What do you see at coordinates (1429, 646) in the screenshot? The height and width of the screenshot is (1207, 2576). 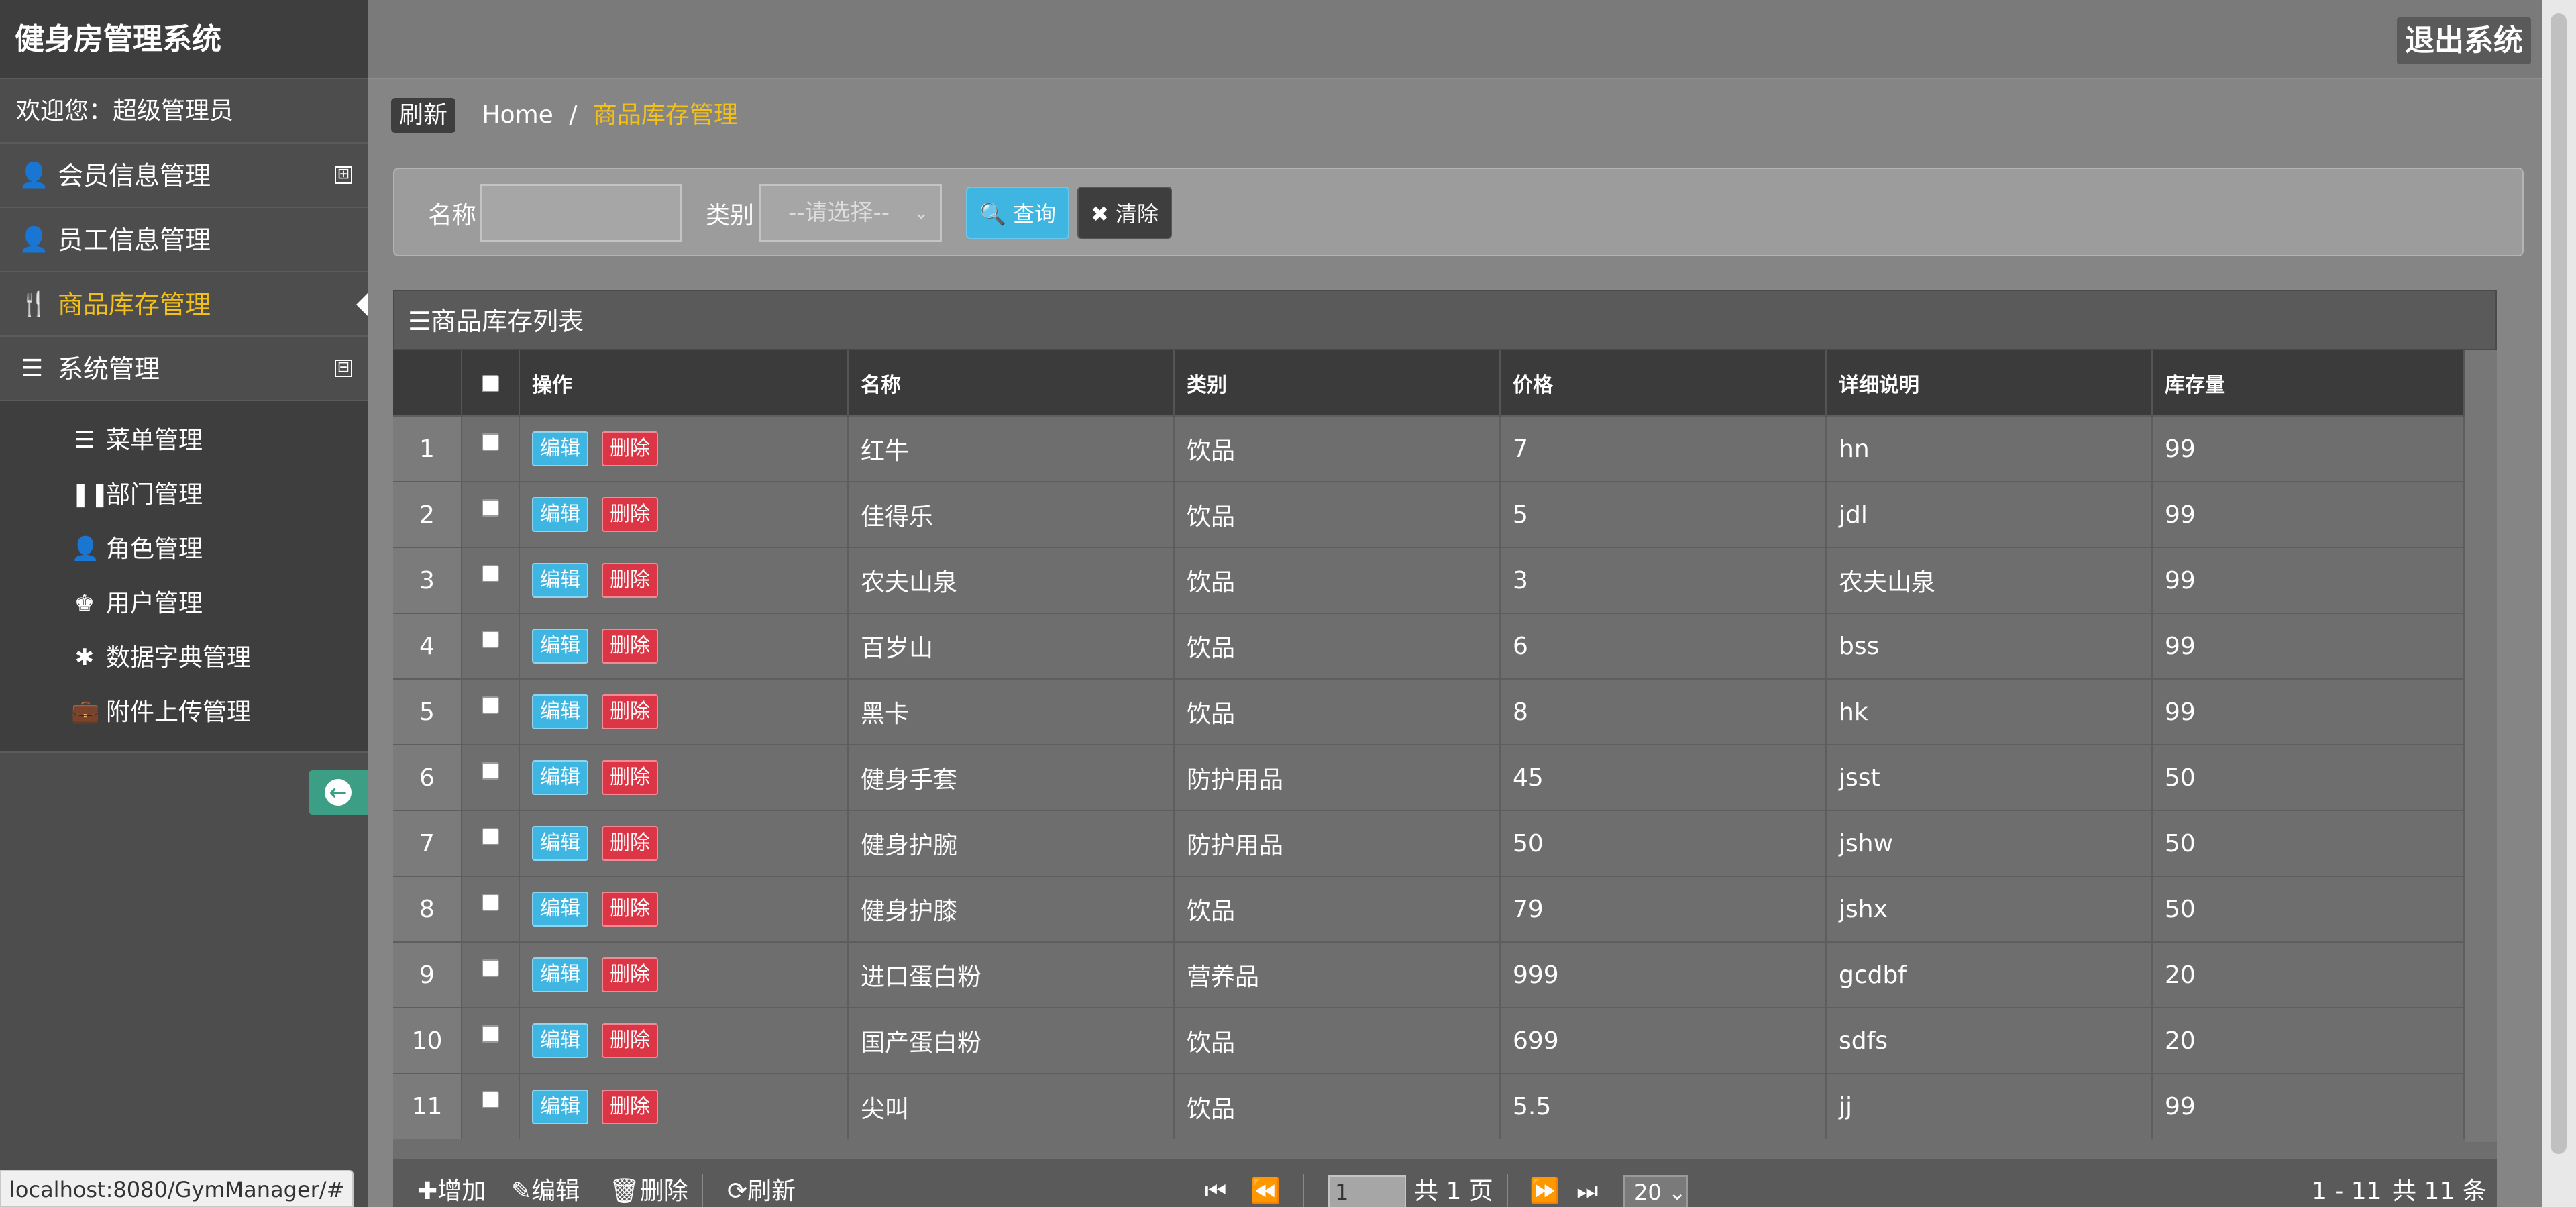 I see `table-row: 4 编辑 删除 百岁山 饮品 6 bss 99` at bounding box center [1429, 646].